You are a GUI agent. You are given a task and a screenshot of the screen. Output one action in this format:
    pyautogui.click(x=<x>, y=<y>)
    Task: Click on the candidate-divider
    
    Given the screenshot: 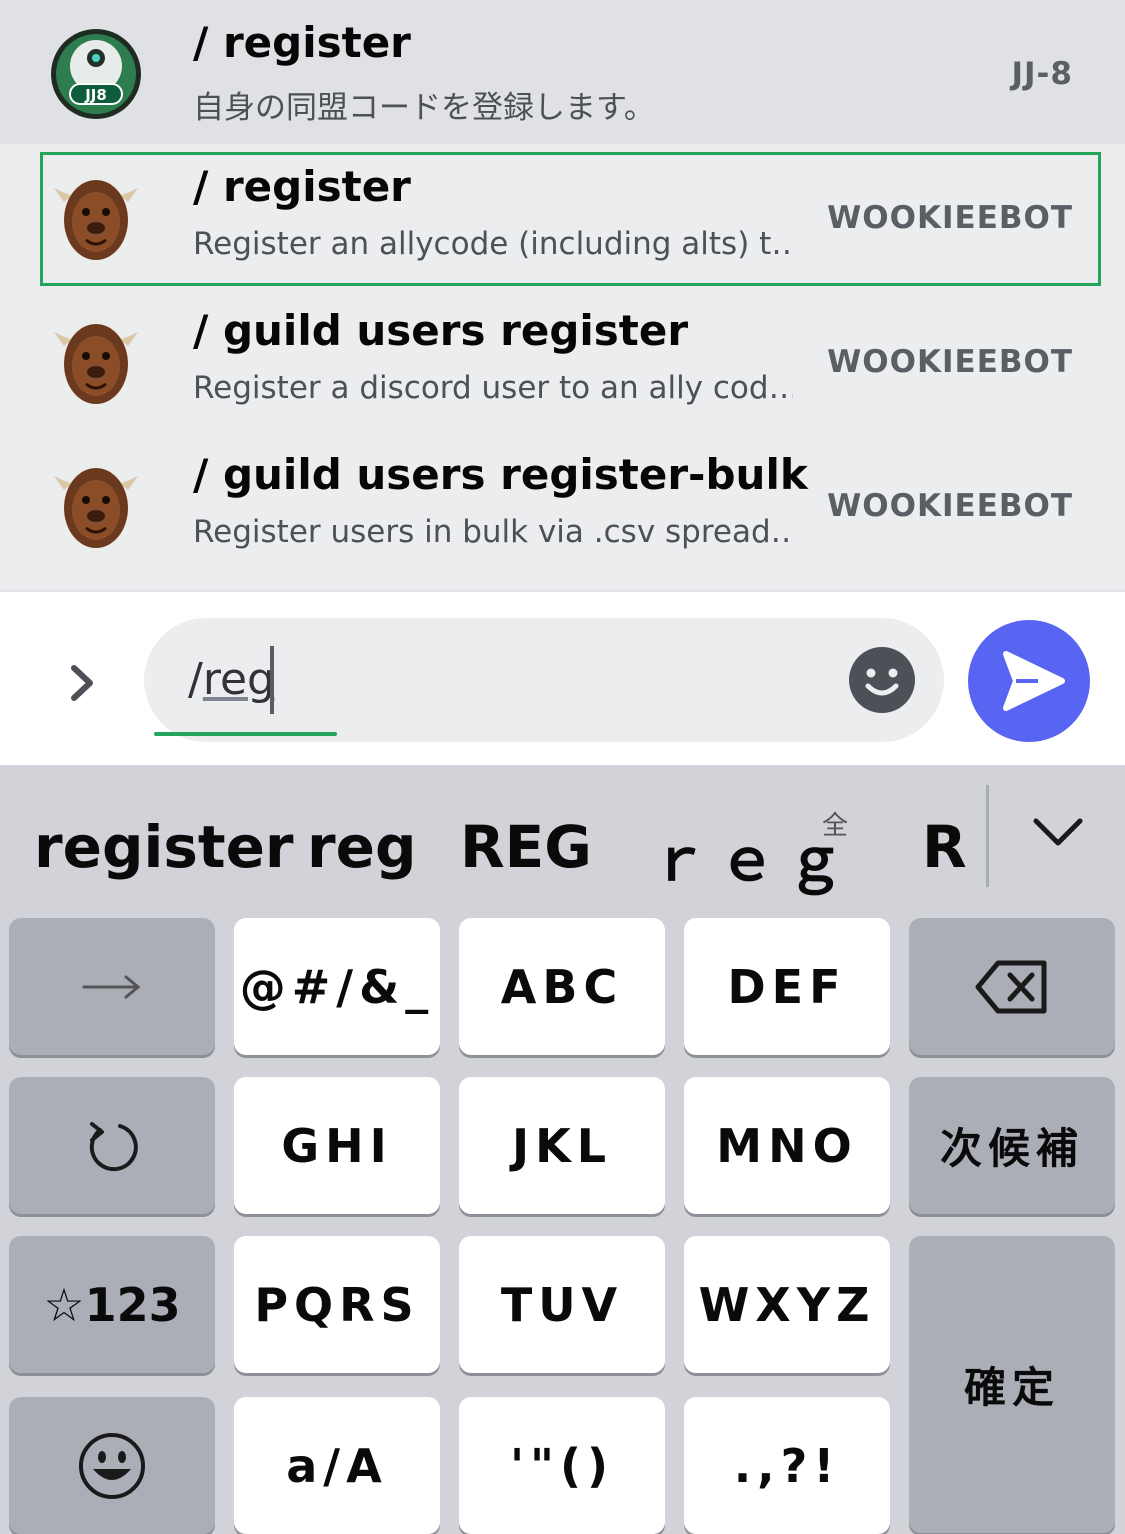 What is the action you would take?
    pyautogui.click(x=987, y=836)
    